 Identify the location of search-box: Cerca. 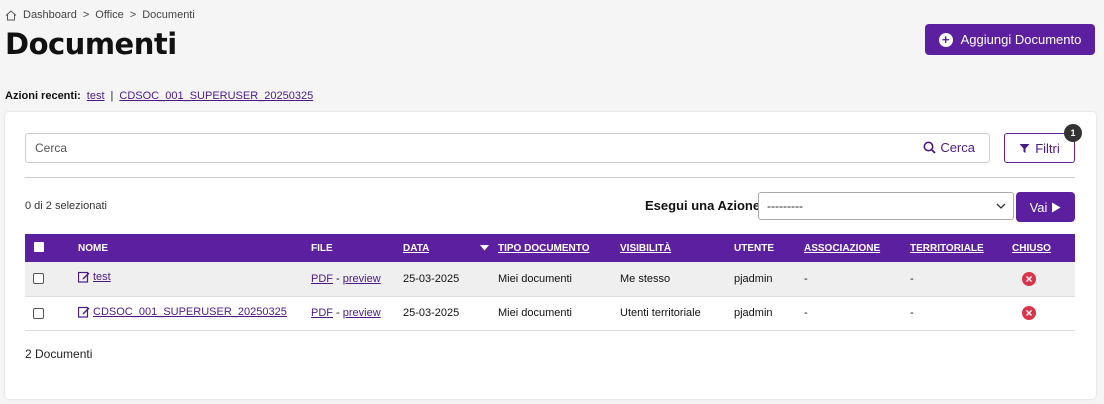
(507, 148).